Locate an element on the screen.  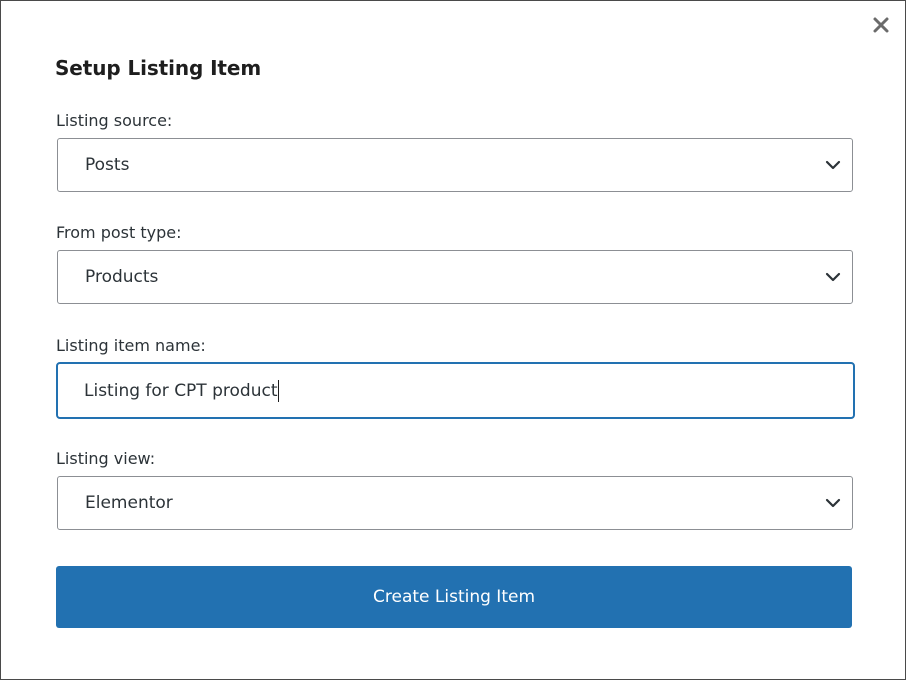
close-icon is located at coordinates (881, 25).